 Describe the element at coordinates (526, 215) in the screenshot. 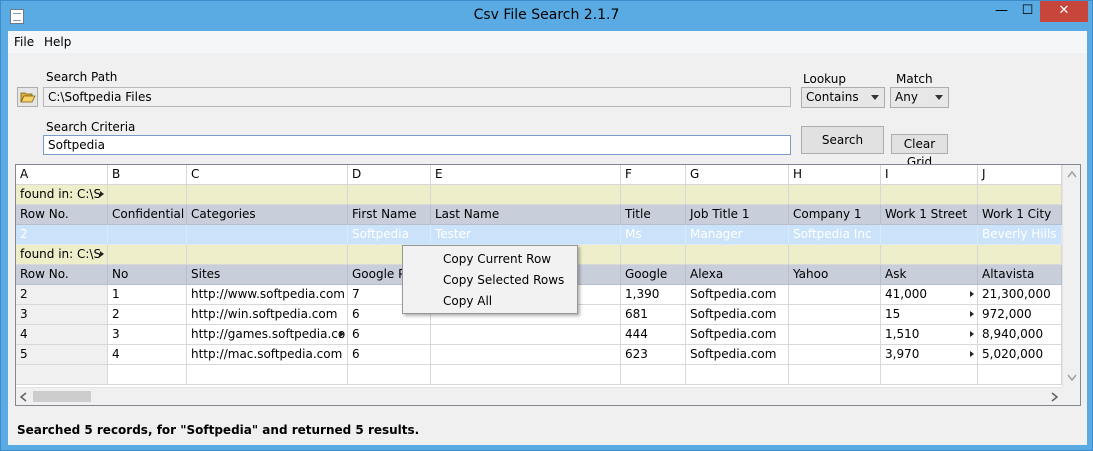

I see `subheader-cell: Last Name` at that location.